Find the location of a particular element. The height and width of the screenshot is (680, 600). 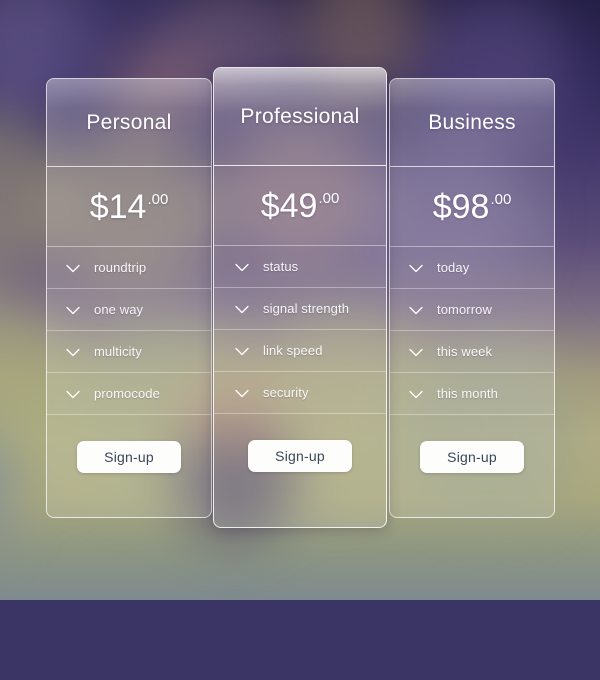

feature-label: security is located at coordinates (286, 392).